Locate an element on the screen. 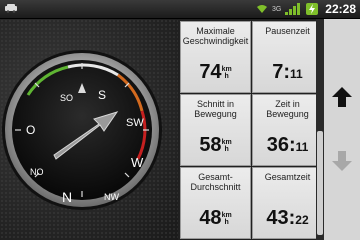 The image size is (360, 240). stat-value: 48 is located at coordinates (210, 218).